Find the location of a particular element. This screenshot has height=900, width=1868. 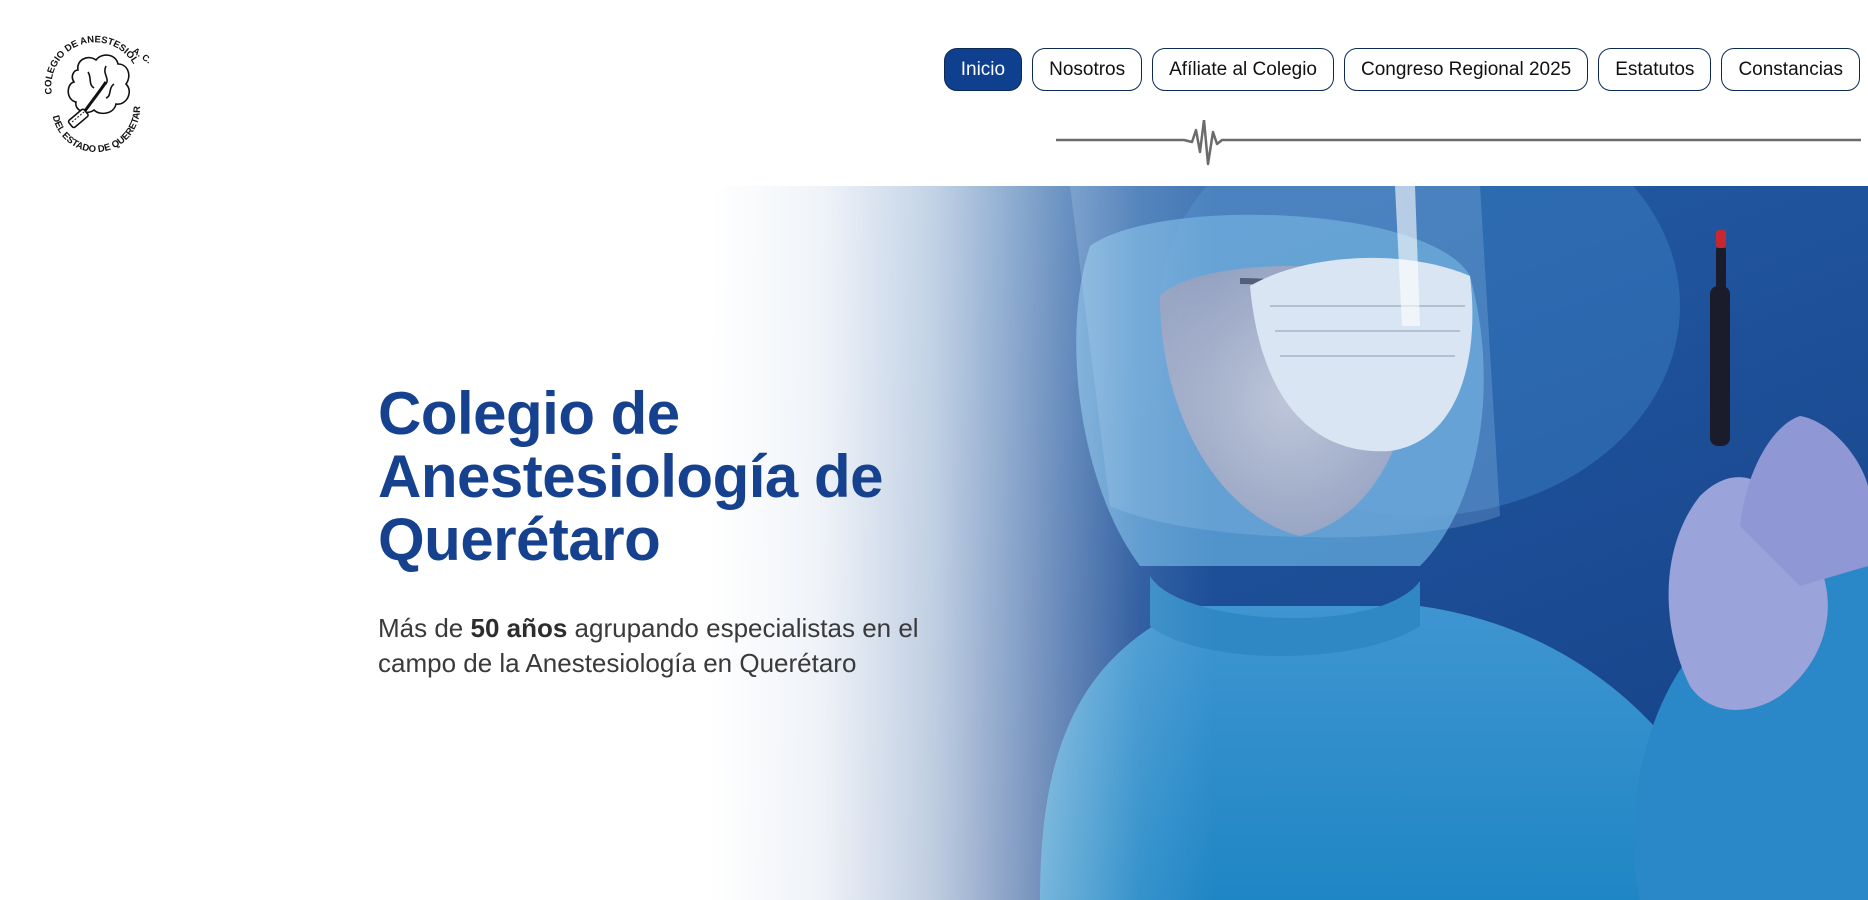

hero-title-line-2: Anestesiología de is located at coordinates (630, 476).